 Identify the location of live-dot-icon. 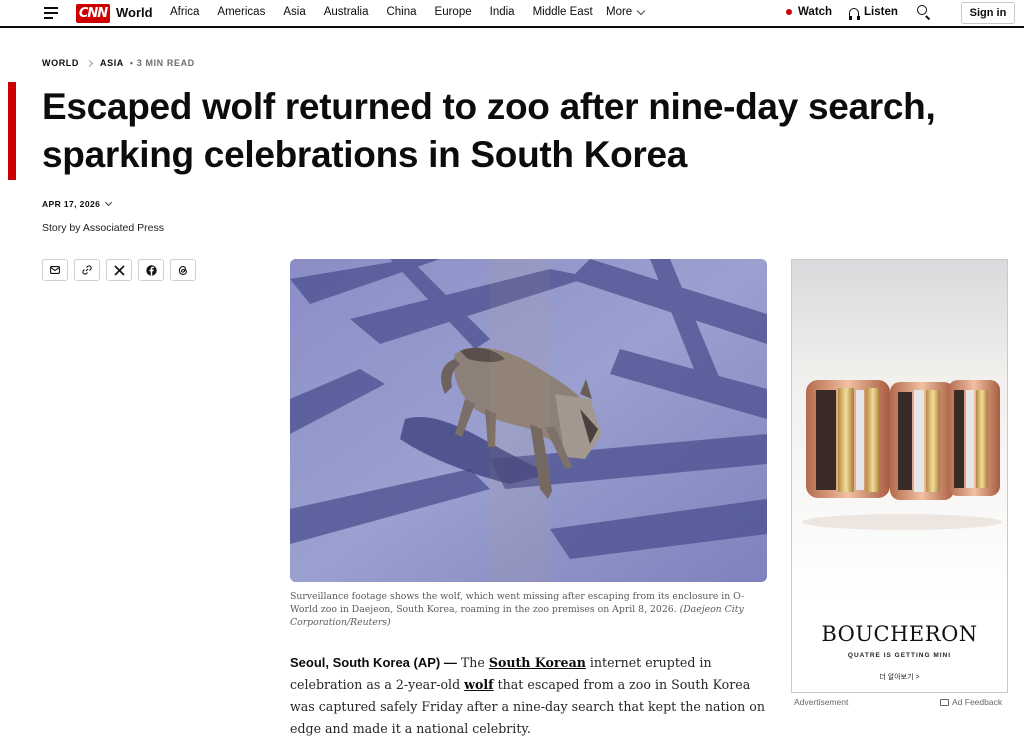
(789, 12).